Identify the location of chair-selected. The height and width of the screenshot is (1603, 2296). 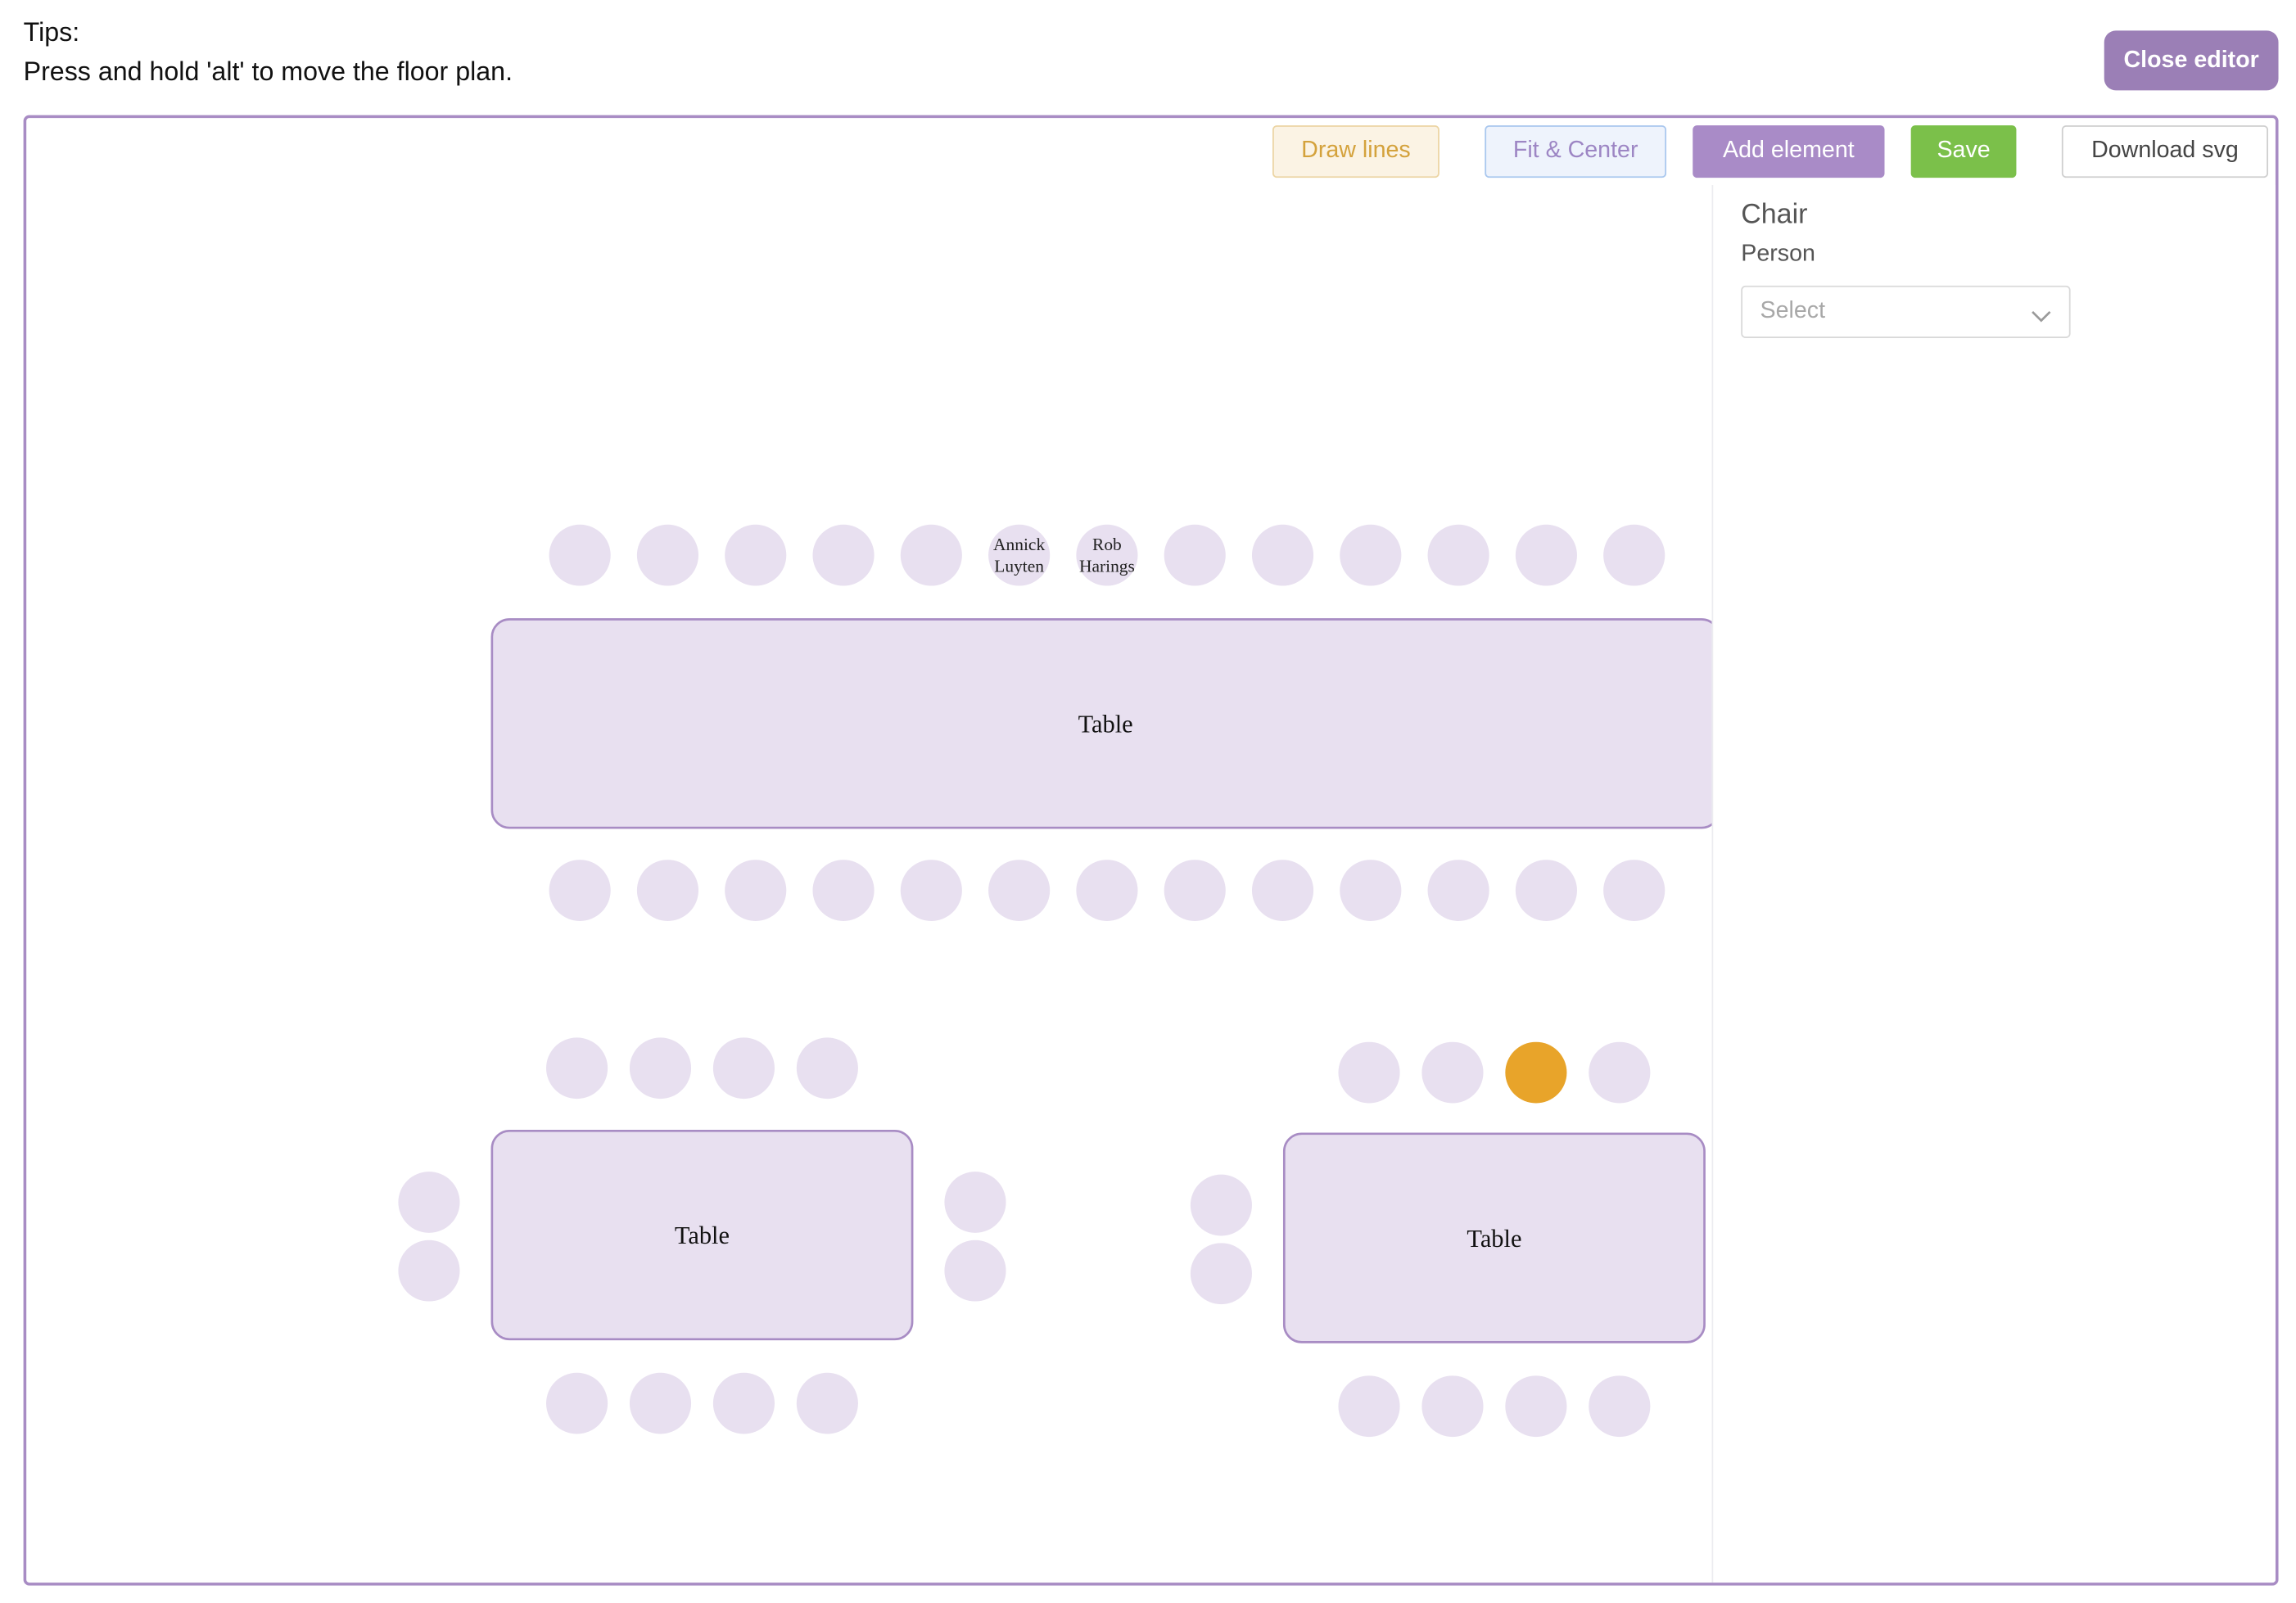
(1536, 1072).